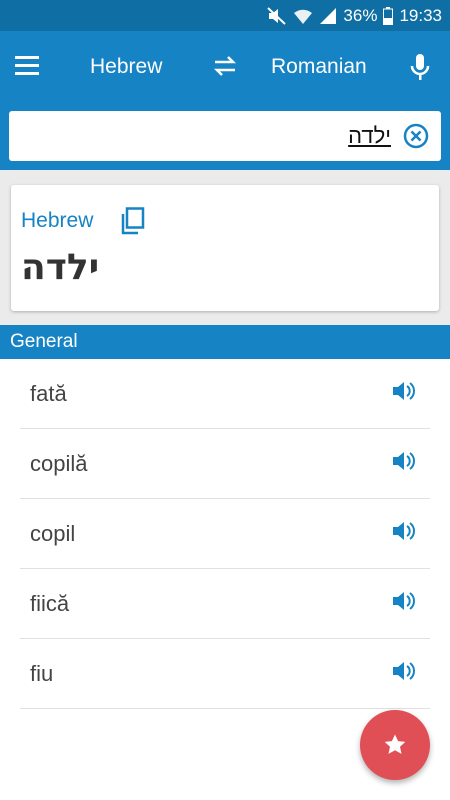 This screenshot has height=800, width=450. What do you see at coordinates (225, 604) in the screenshot?
I see `list-item: fiică` at bounding box center [225, 604].